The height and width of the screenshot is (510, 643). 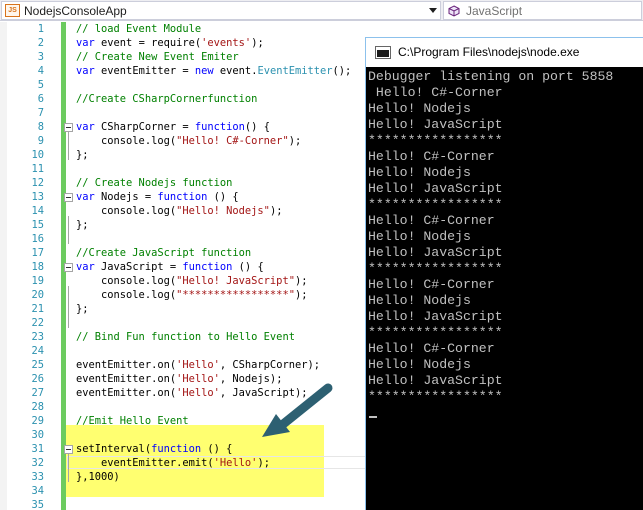 I want to click on code-line: 1 // load Event Module, so click(x=321, y=29).